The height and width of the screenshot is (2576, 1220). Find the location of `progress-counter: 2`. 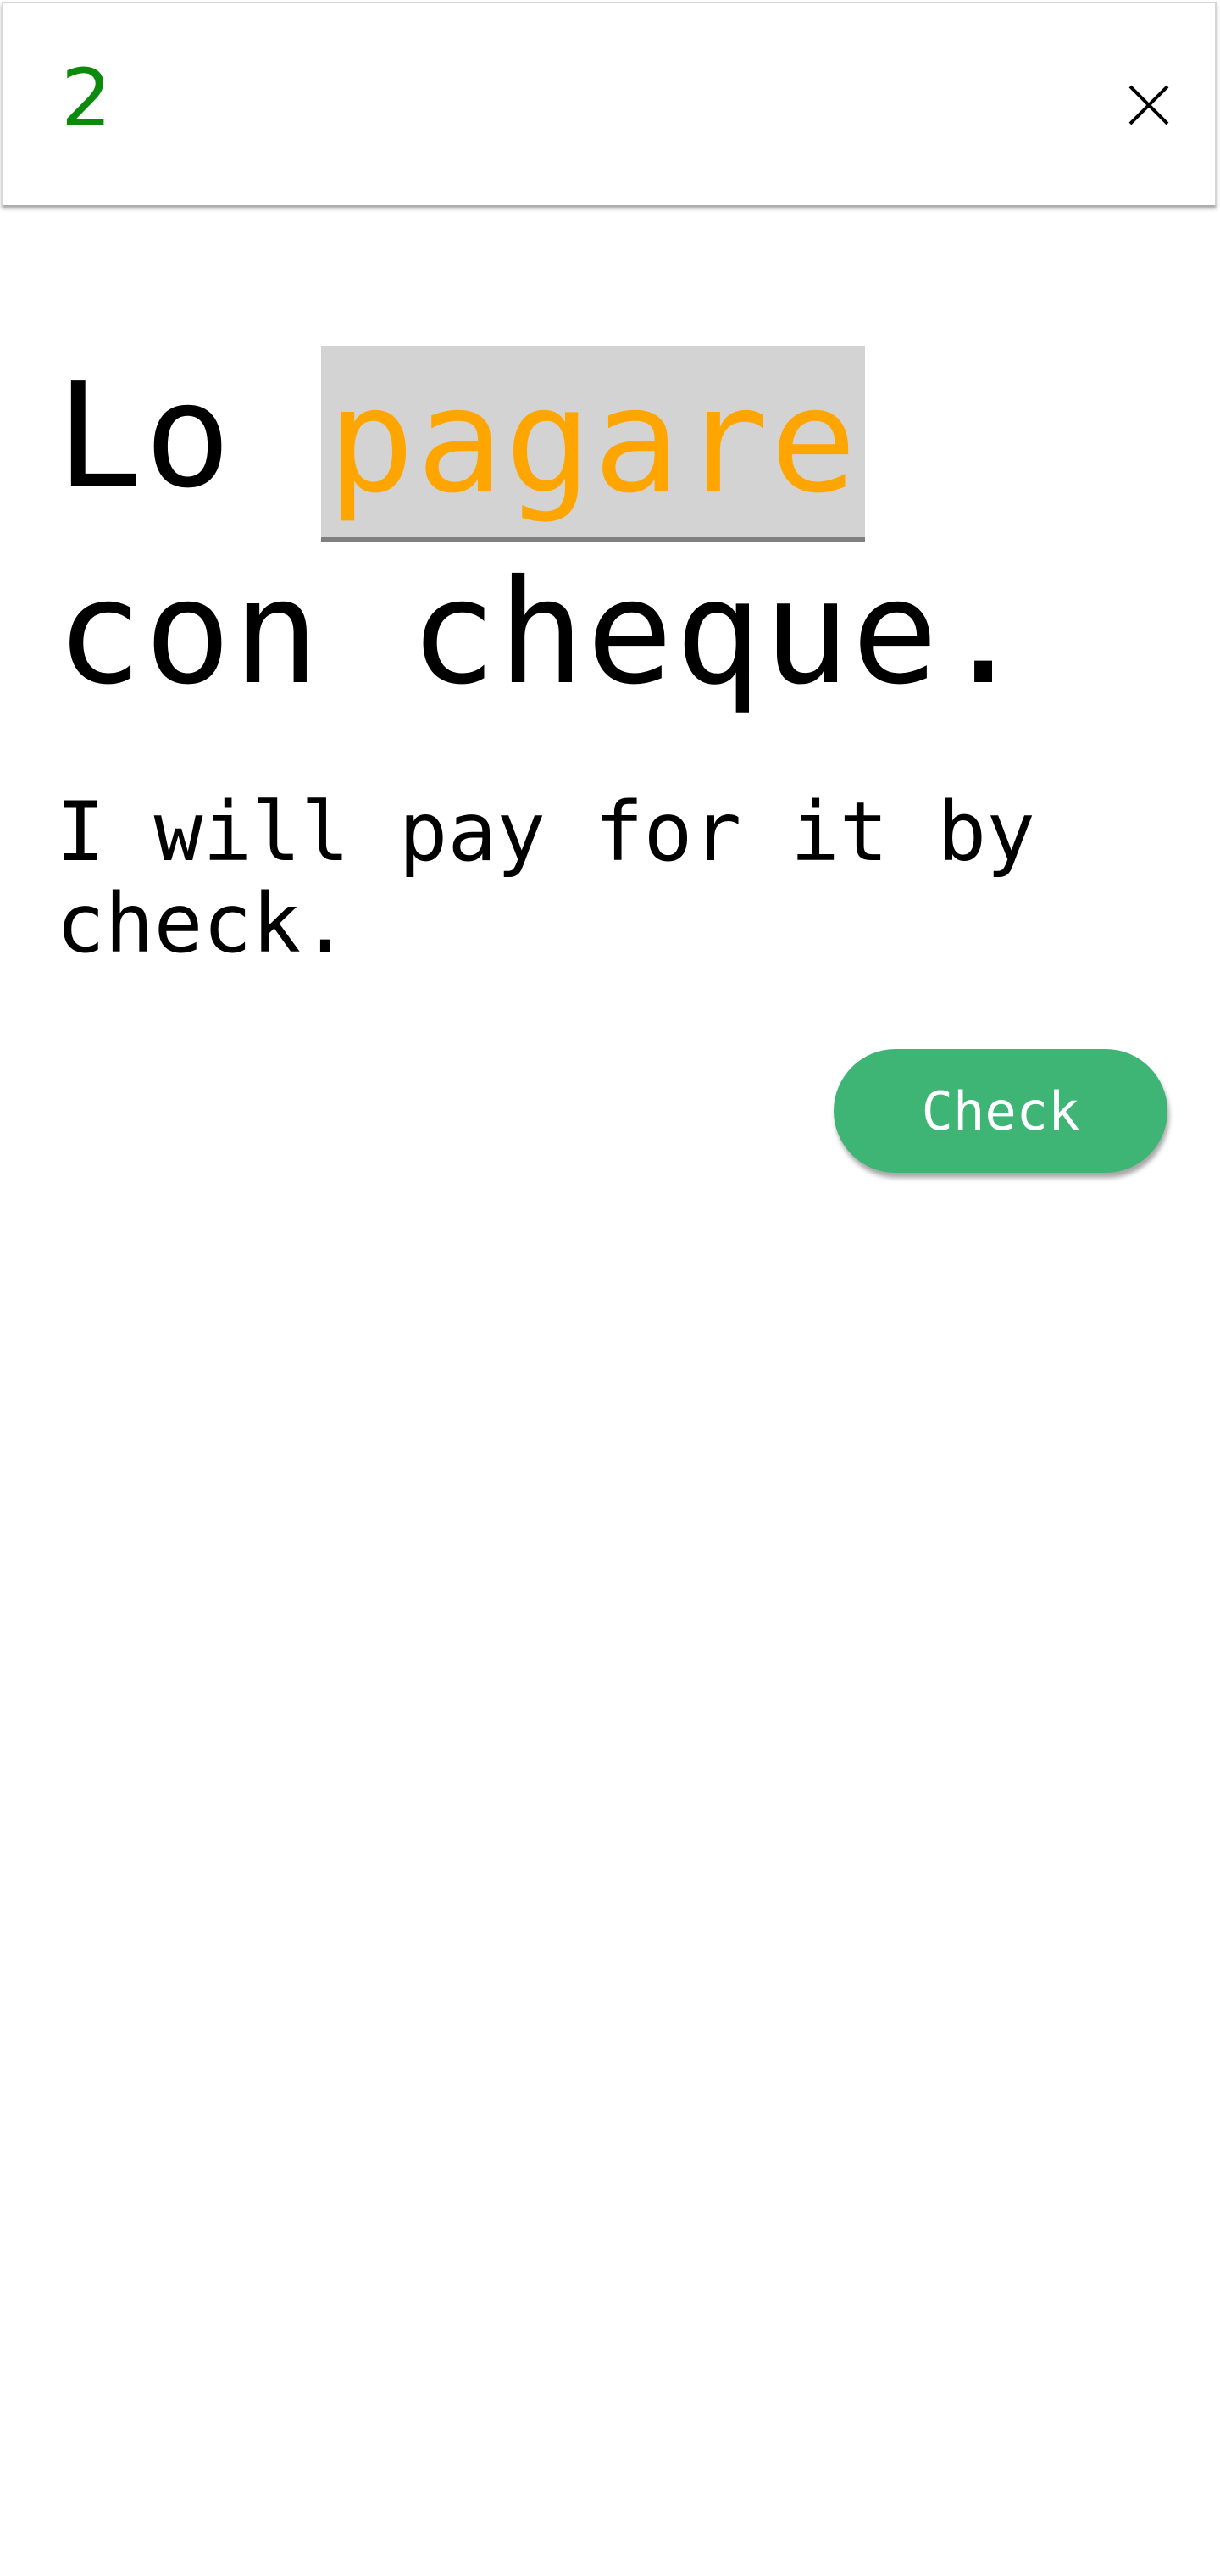

progress-counter: 2 is located at coordinates (86, 99).